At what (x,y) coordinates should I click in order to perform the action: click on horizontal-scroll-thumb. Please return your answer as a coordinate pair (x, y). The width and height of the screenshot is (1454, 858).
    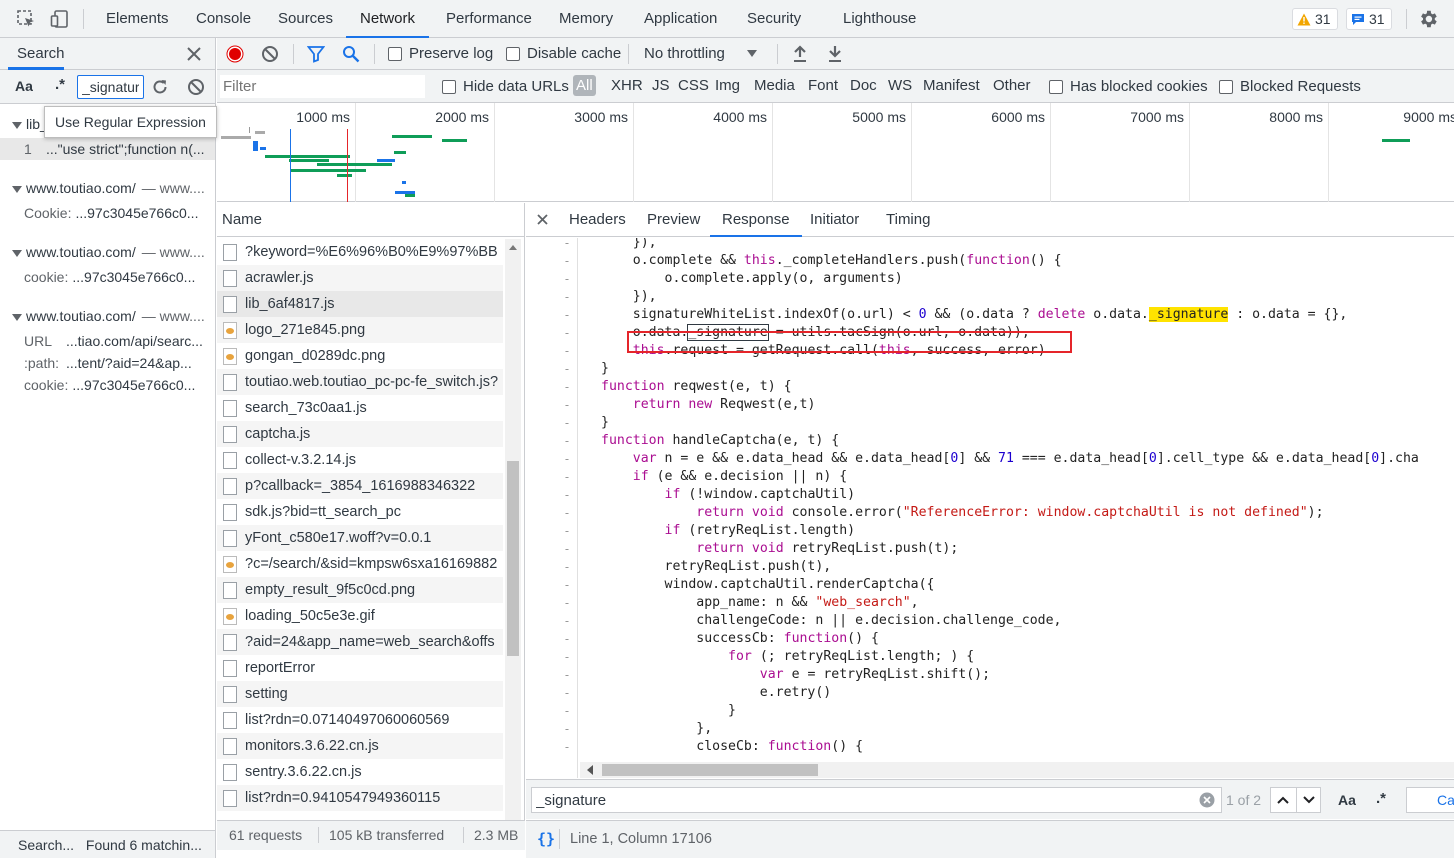
    Looking at the image, I should click on (710, 770).